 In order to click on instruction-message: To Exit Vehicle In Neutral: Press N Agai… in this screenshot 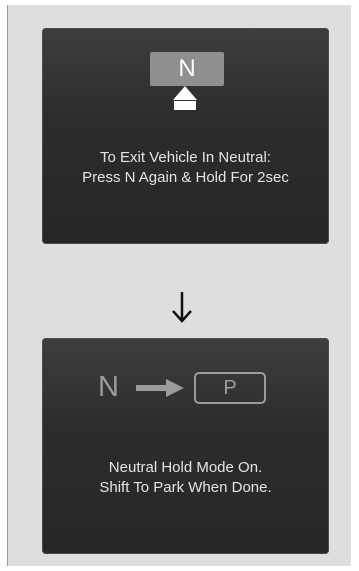, I will do `click(185, 168)`.